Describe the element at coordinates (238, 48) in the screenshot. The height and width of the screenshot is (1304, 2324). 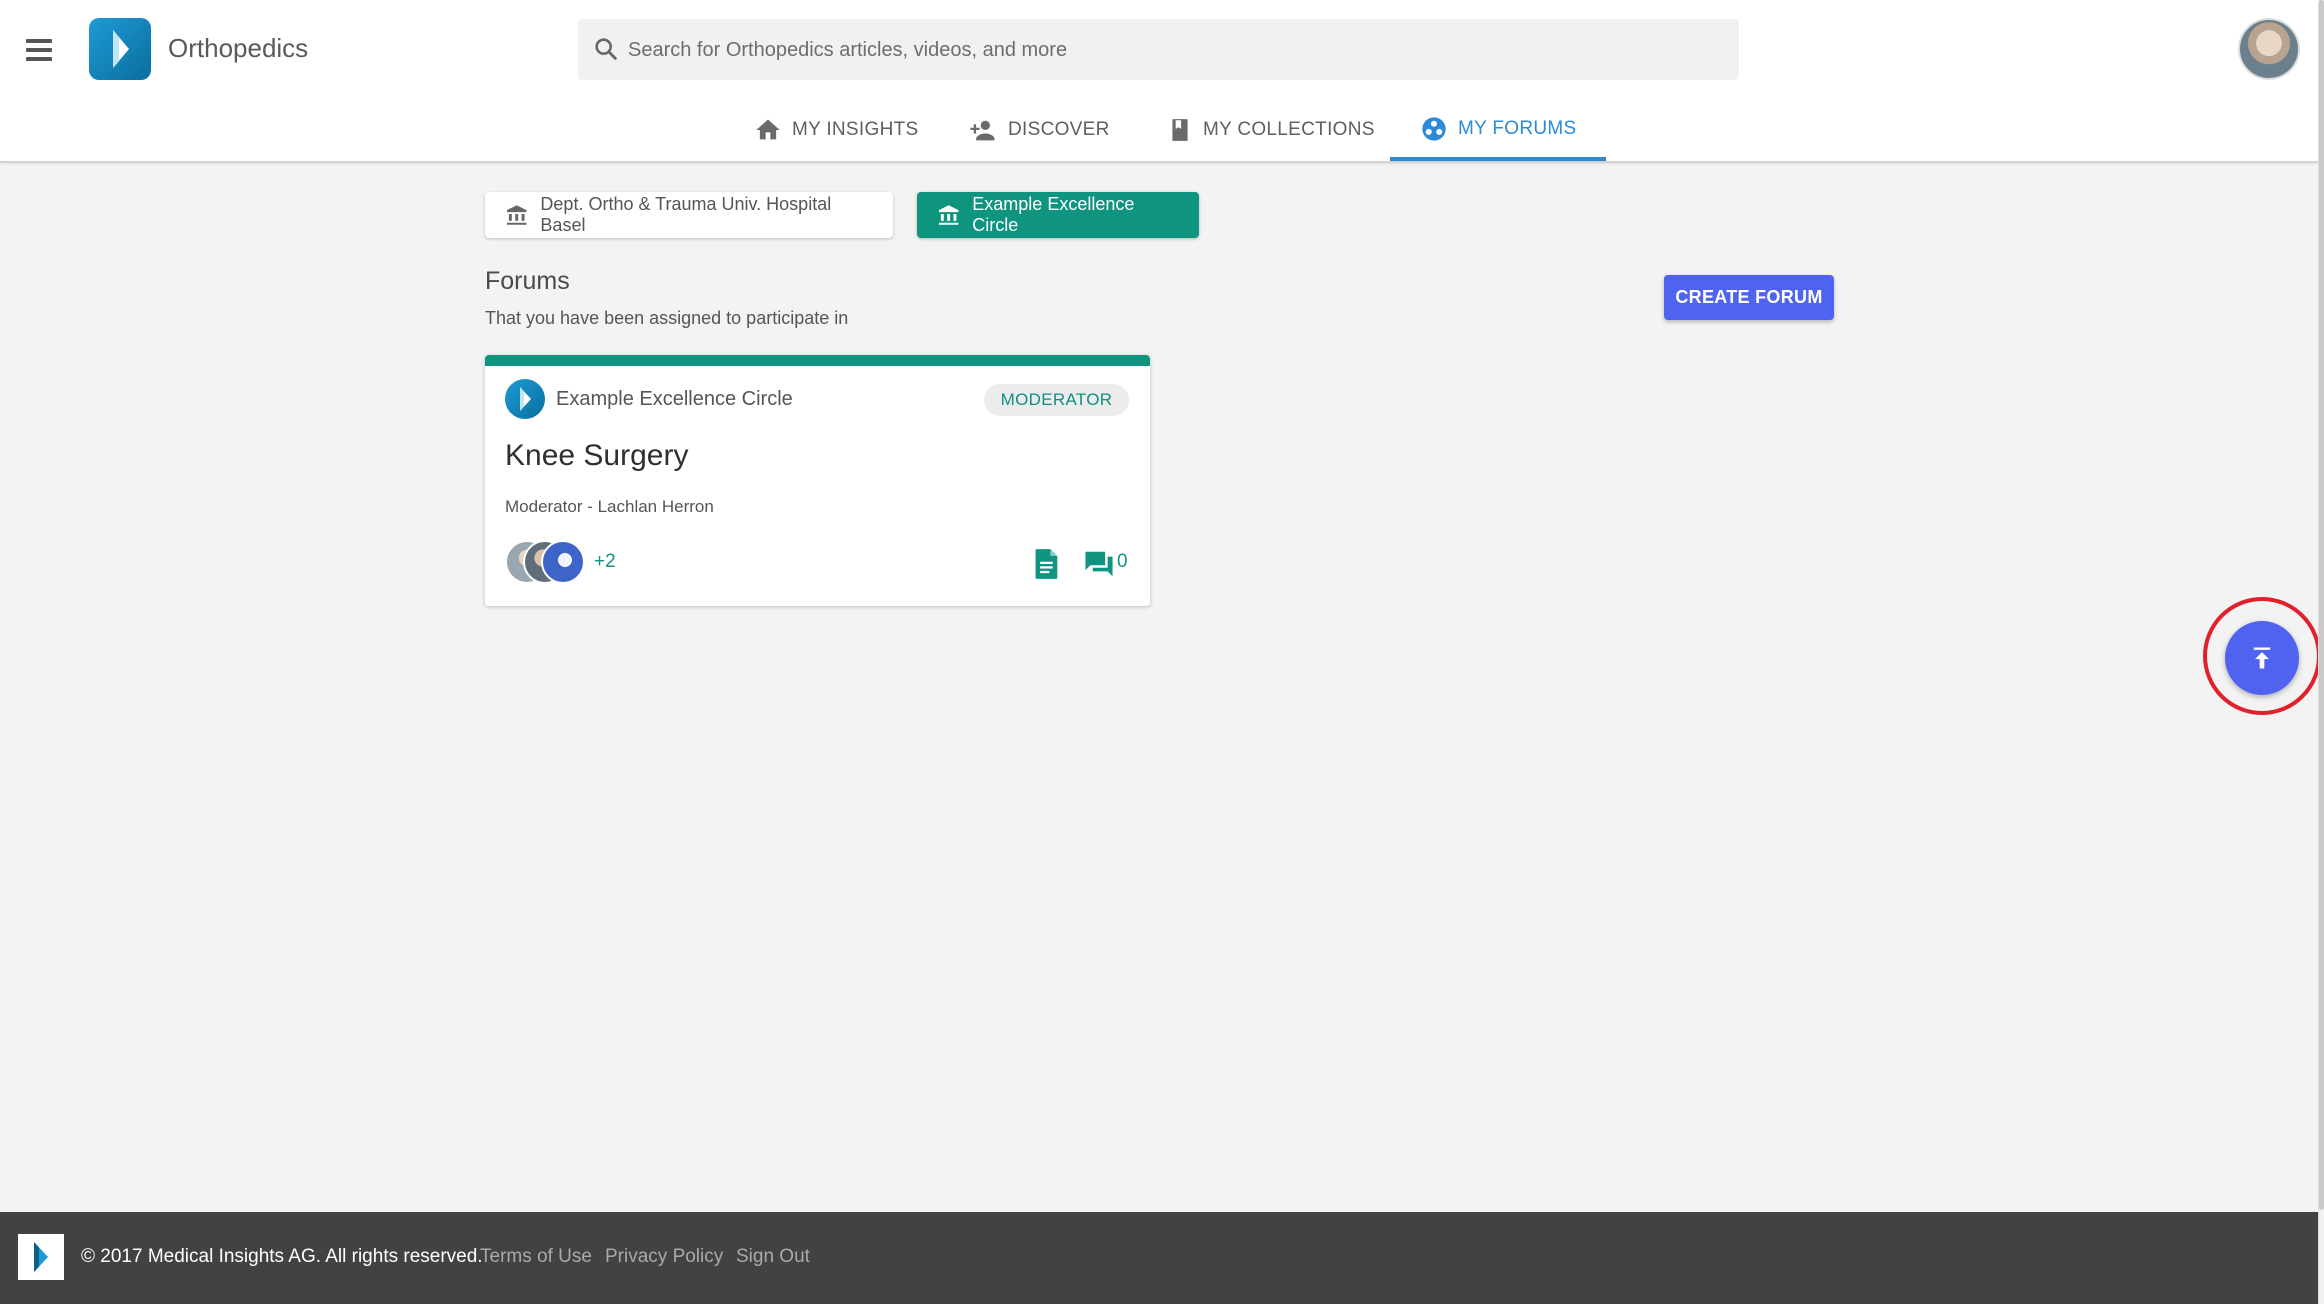
I see `app-title: Orthopedics` at that location.